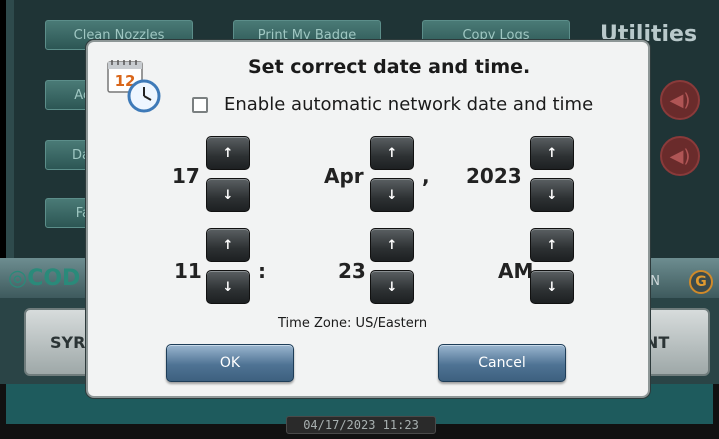 The image size is (719, 439). I want to click on ampm-value: AM, so click(516, 271).